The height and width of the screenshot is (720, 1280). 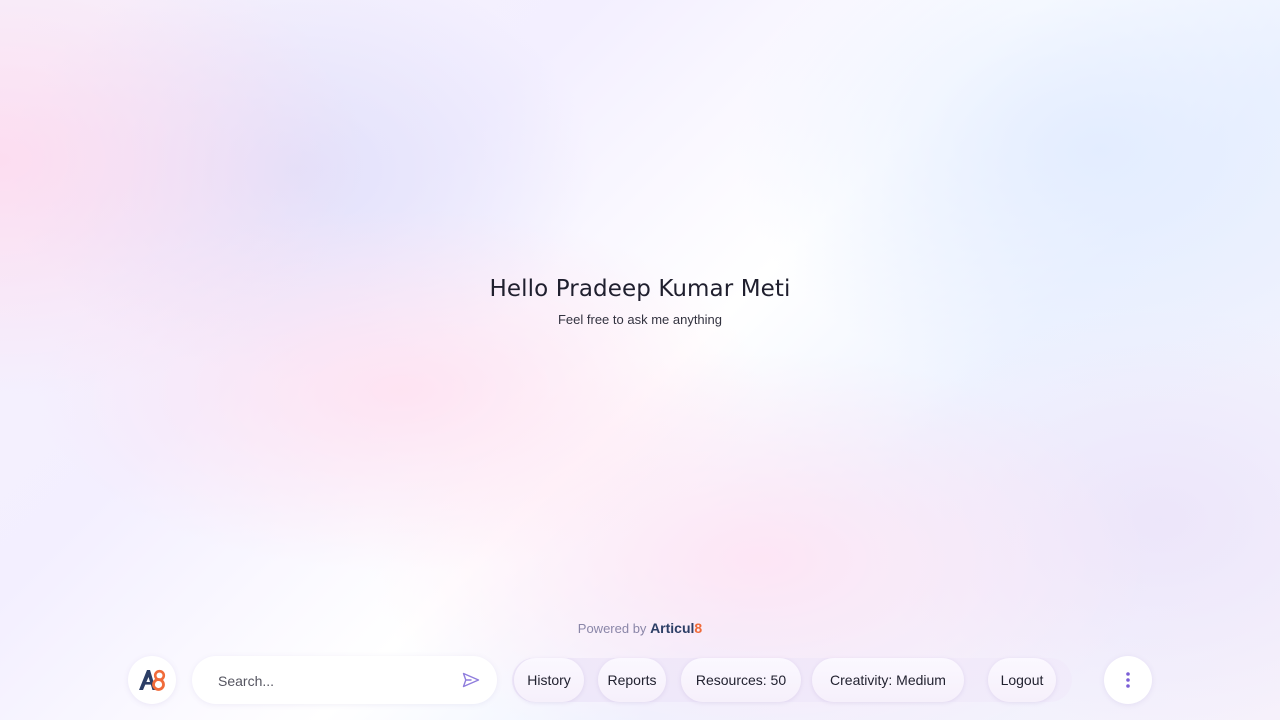 I want to click on powered-by: Powered by Articul8, so click(x=640, y=628).